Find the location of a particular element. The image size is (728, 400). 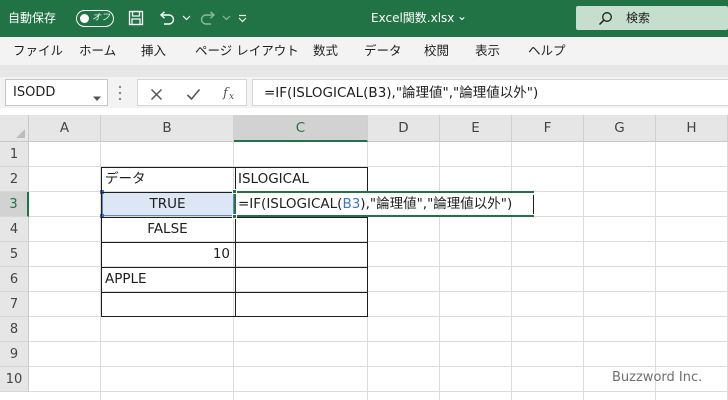

table-border-h is located at coordinates (234, 292).